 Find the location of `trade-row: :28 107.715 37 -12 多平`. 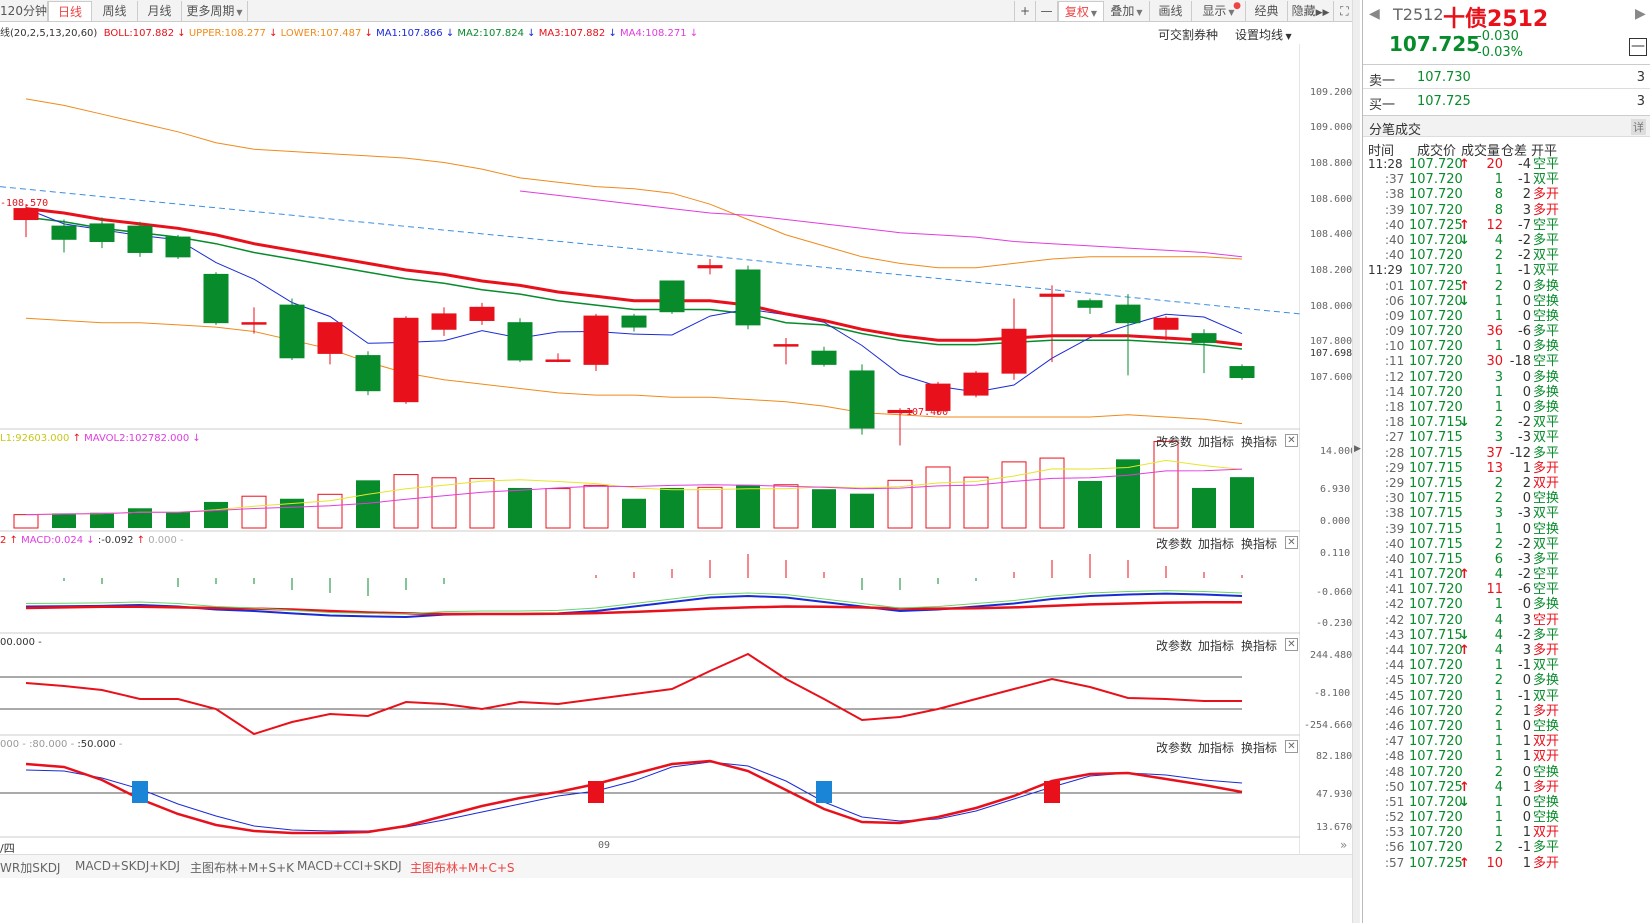

trade-row: :28 107.715 37 -12 多平 is located at coordinates (1506, 453).